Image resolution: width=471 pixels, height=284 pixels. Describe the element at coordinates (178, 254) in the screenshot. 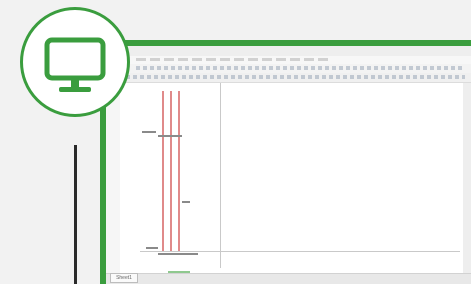

I see `schematic-terminal-strip` at that location.